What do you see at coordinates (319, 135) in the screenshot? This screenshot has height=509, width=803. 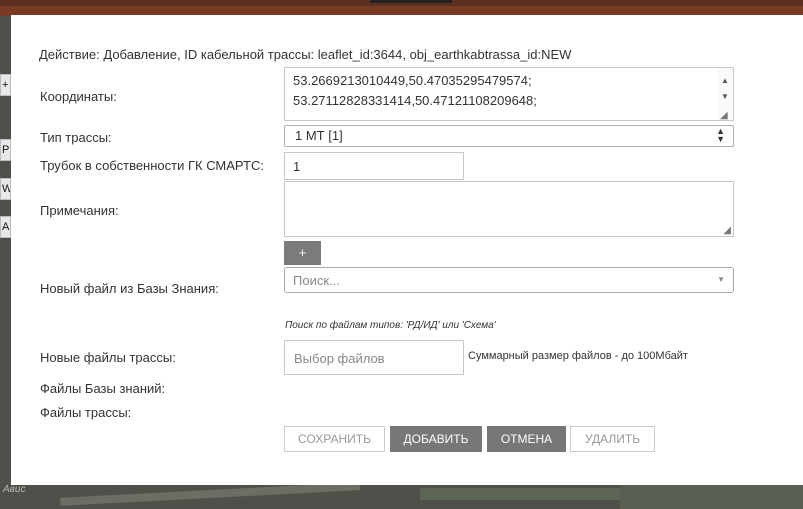 I see `route-type-value: 1 МТ [1]` at bounding box center [319, 135].